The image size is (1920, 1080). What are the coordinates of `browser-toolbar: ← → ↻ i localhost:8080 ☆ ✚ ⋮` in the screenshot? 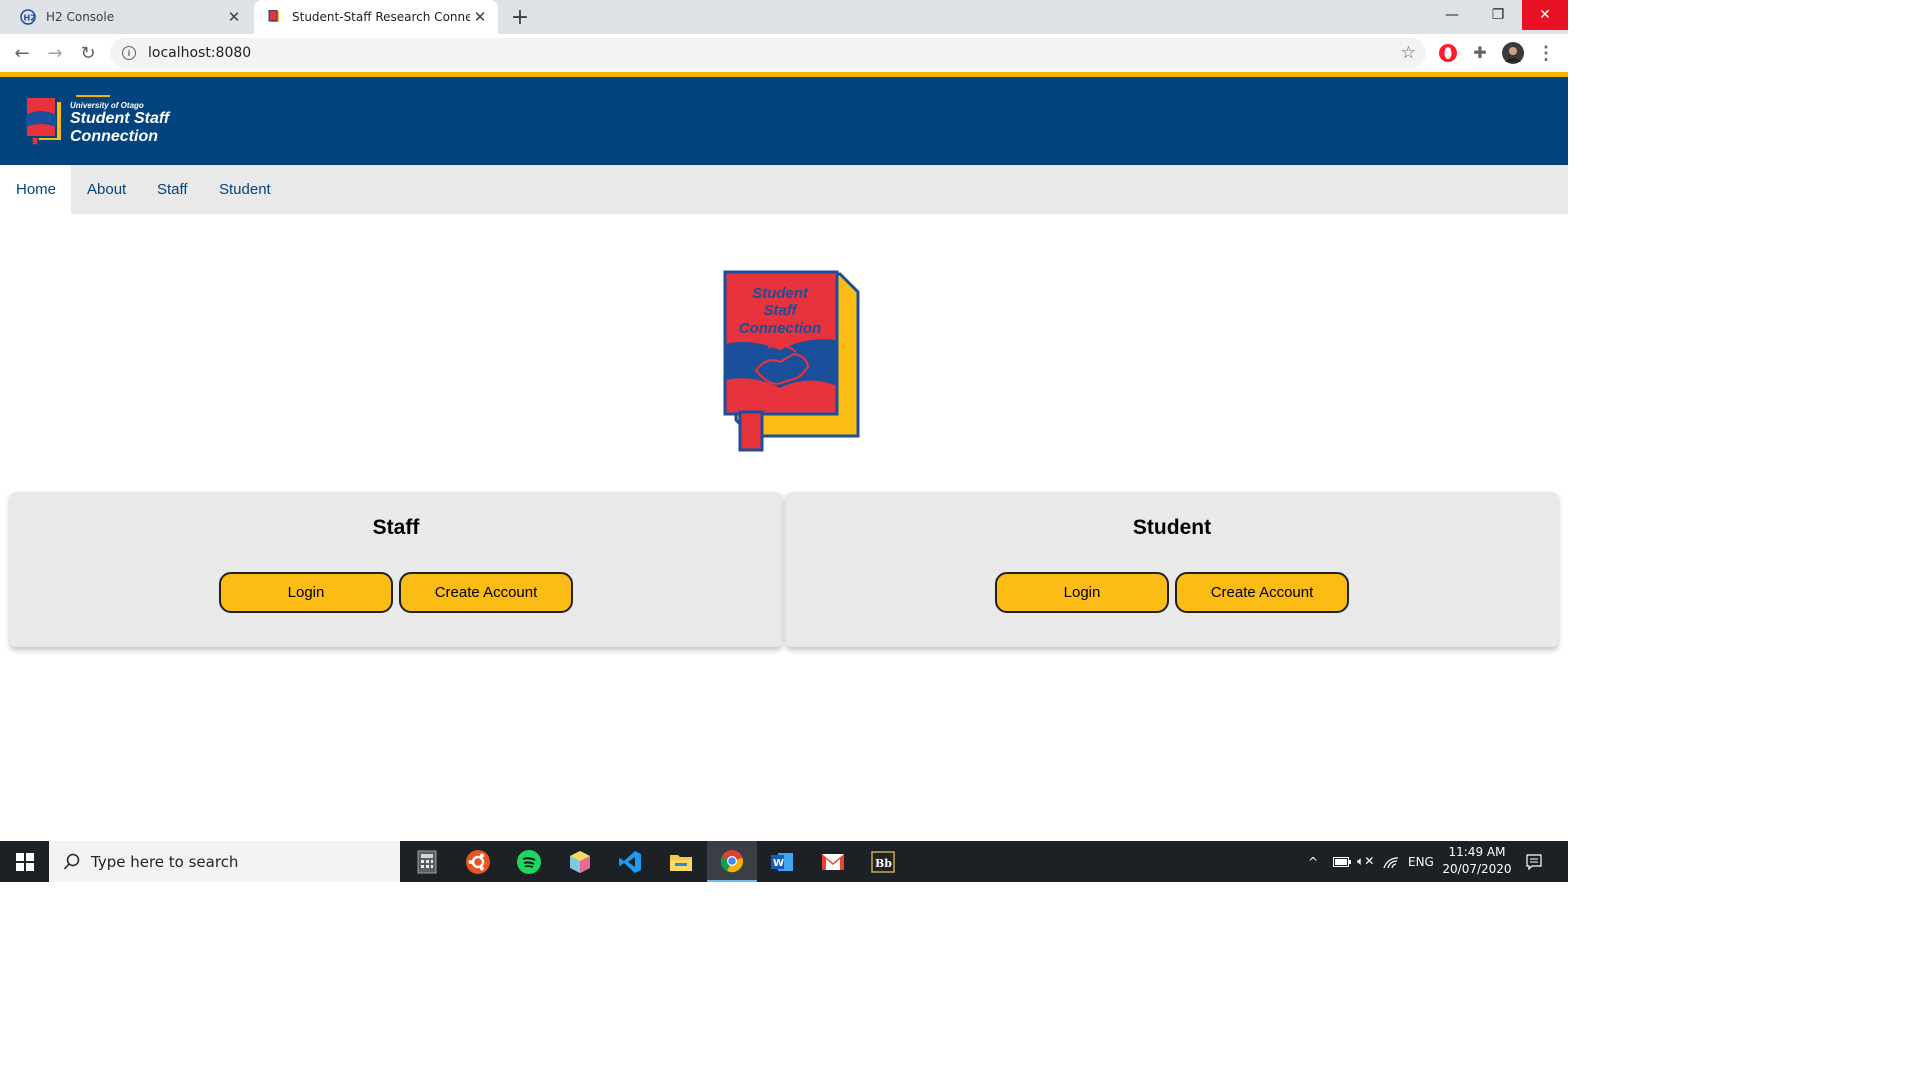 It's located at (784, 53).